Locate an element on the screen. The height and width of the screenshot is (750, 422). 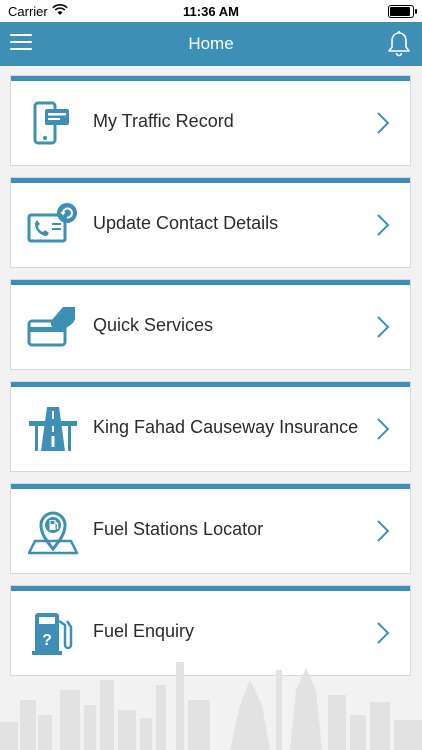
map-pin-fuel-icon is located at coordinates (53, 533).